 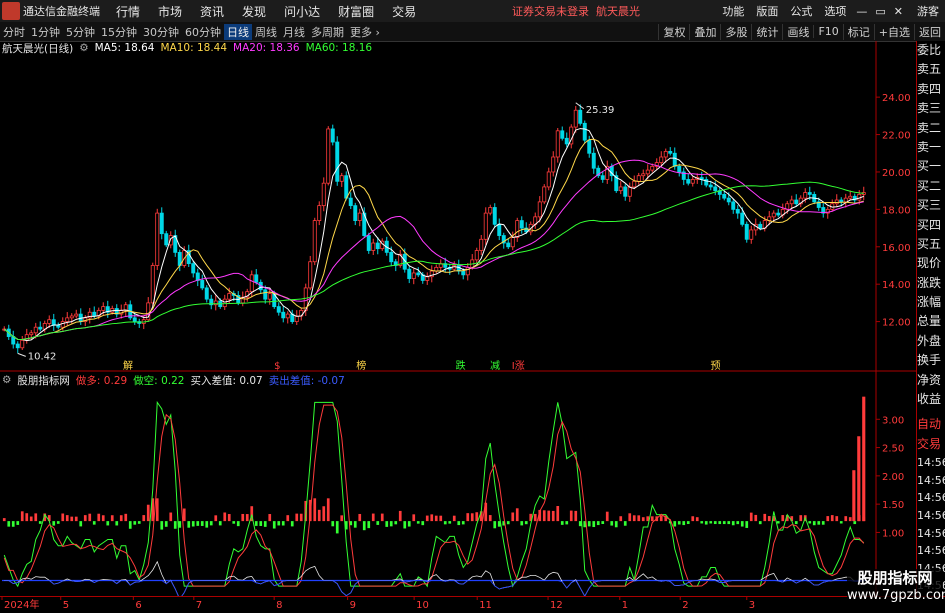 What do you see at coordinates (835, 11) in the screenshot?
I see `menu-item-options: 选项` at bounding box center [835, 11].